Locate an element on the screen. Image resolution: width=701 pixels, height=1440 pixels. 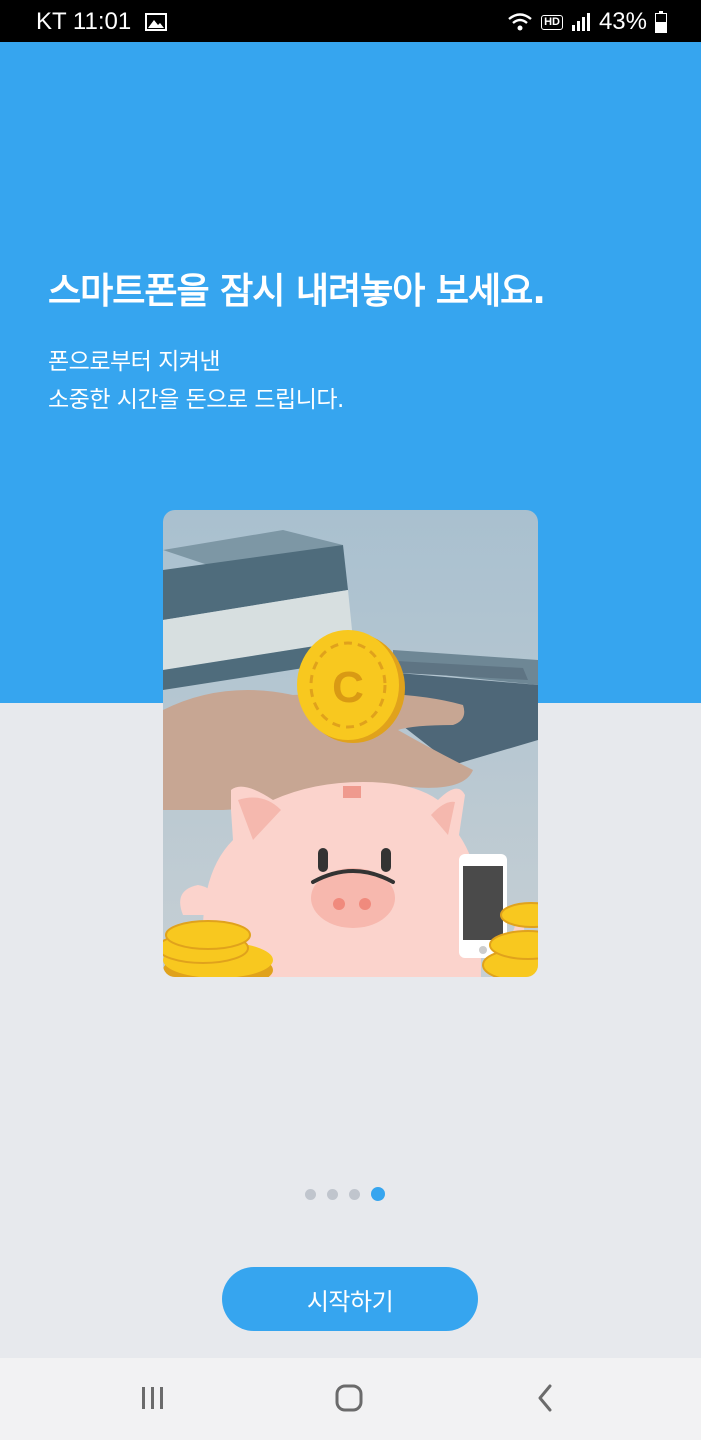
navigation-bar is located at coordinates (350, 1399).